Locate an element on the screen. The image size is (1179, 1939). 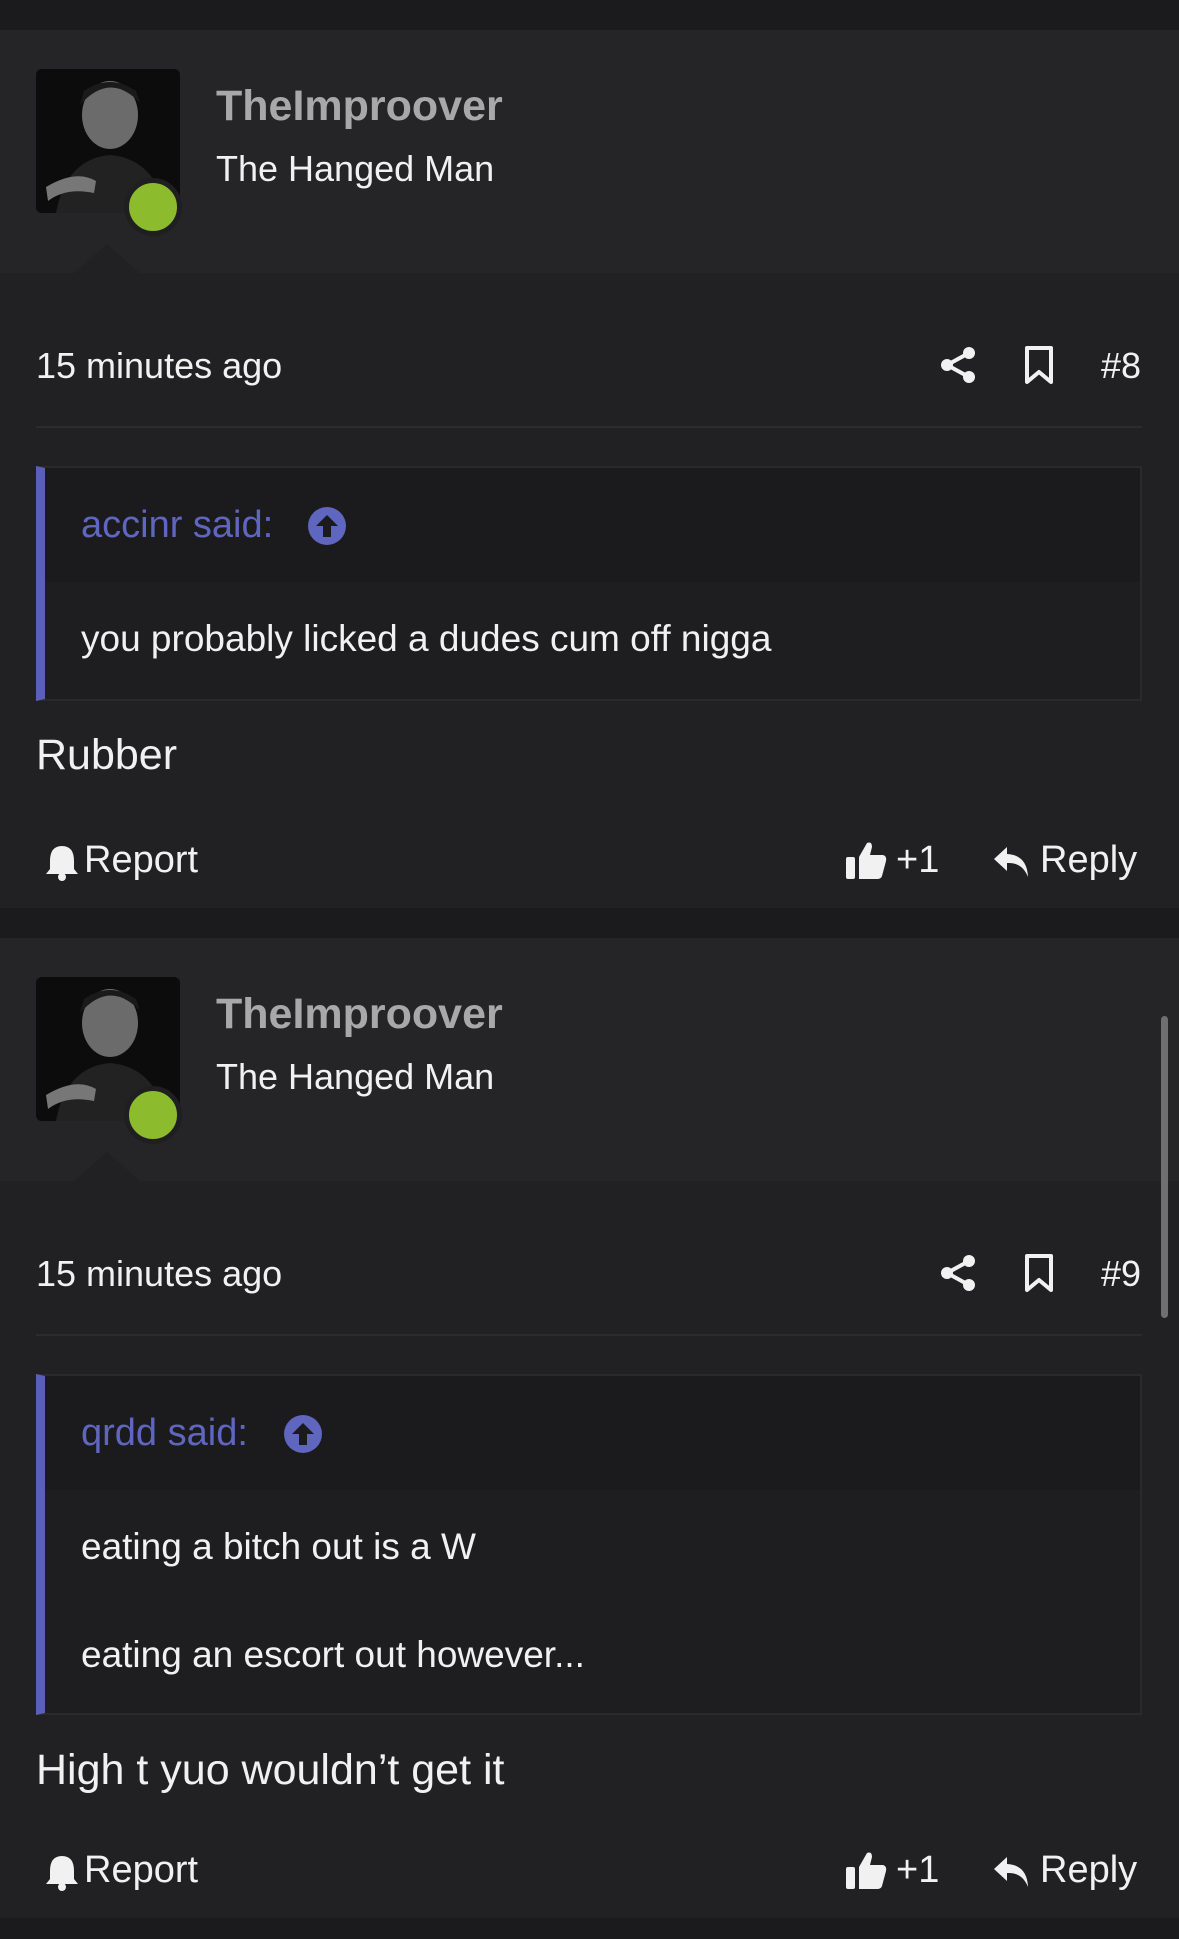
quote-author: qrdd said: is located at coordinates (164, 1433).